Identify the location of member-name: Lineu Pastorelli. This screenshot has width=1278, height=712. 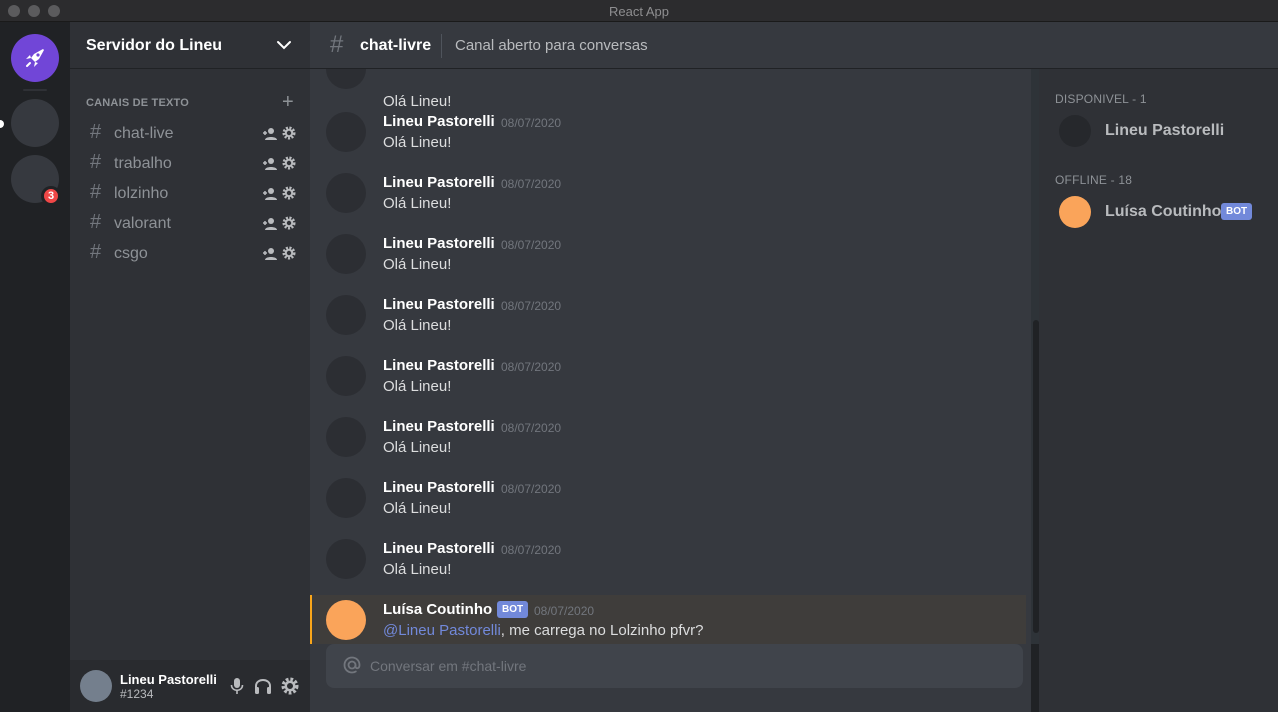
(1165, 130).